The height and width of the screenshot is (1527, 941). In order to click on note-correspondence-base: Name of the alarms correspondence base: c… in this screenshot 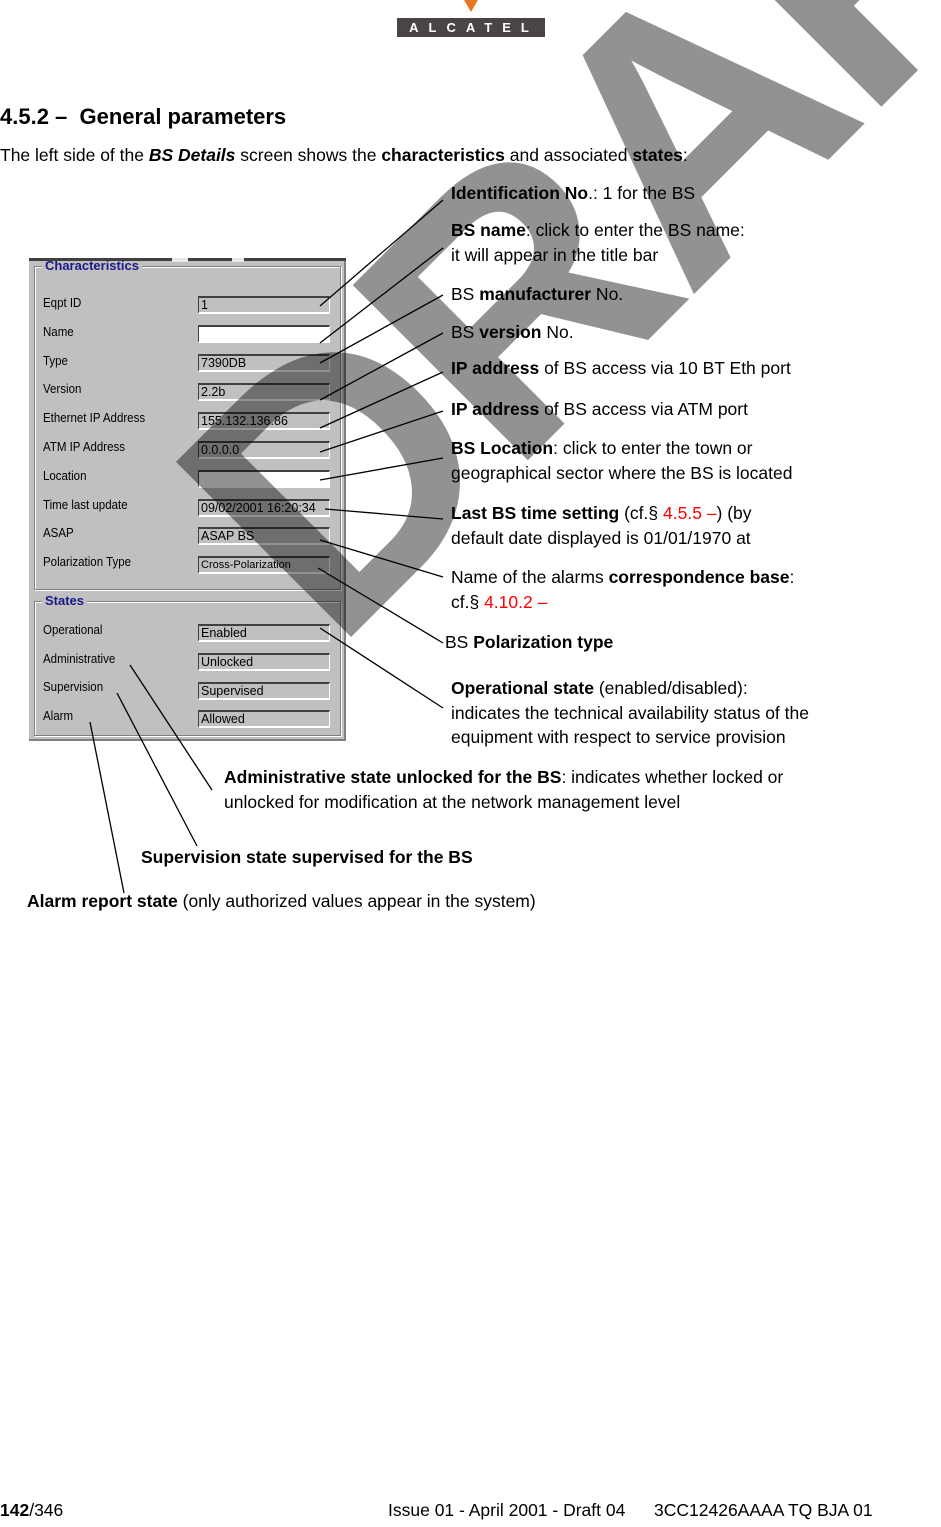, I will do `click(623, 589)`.